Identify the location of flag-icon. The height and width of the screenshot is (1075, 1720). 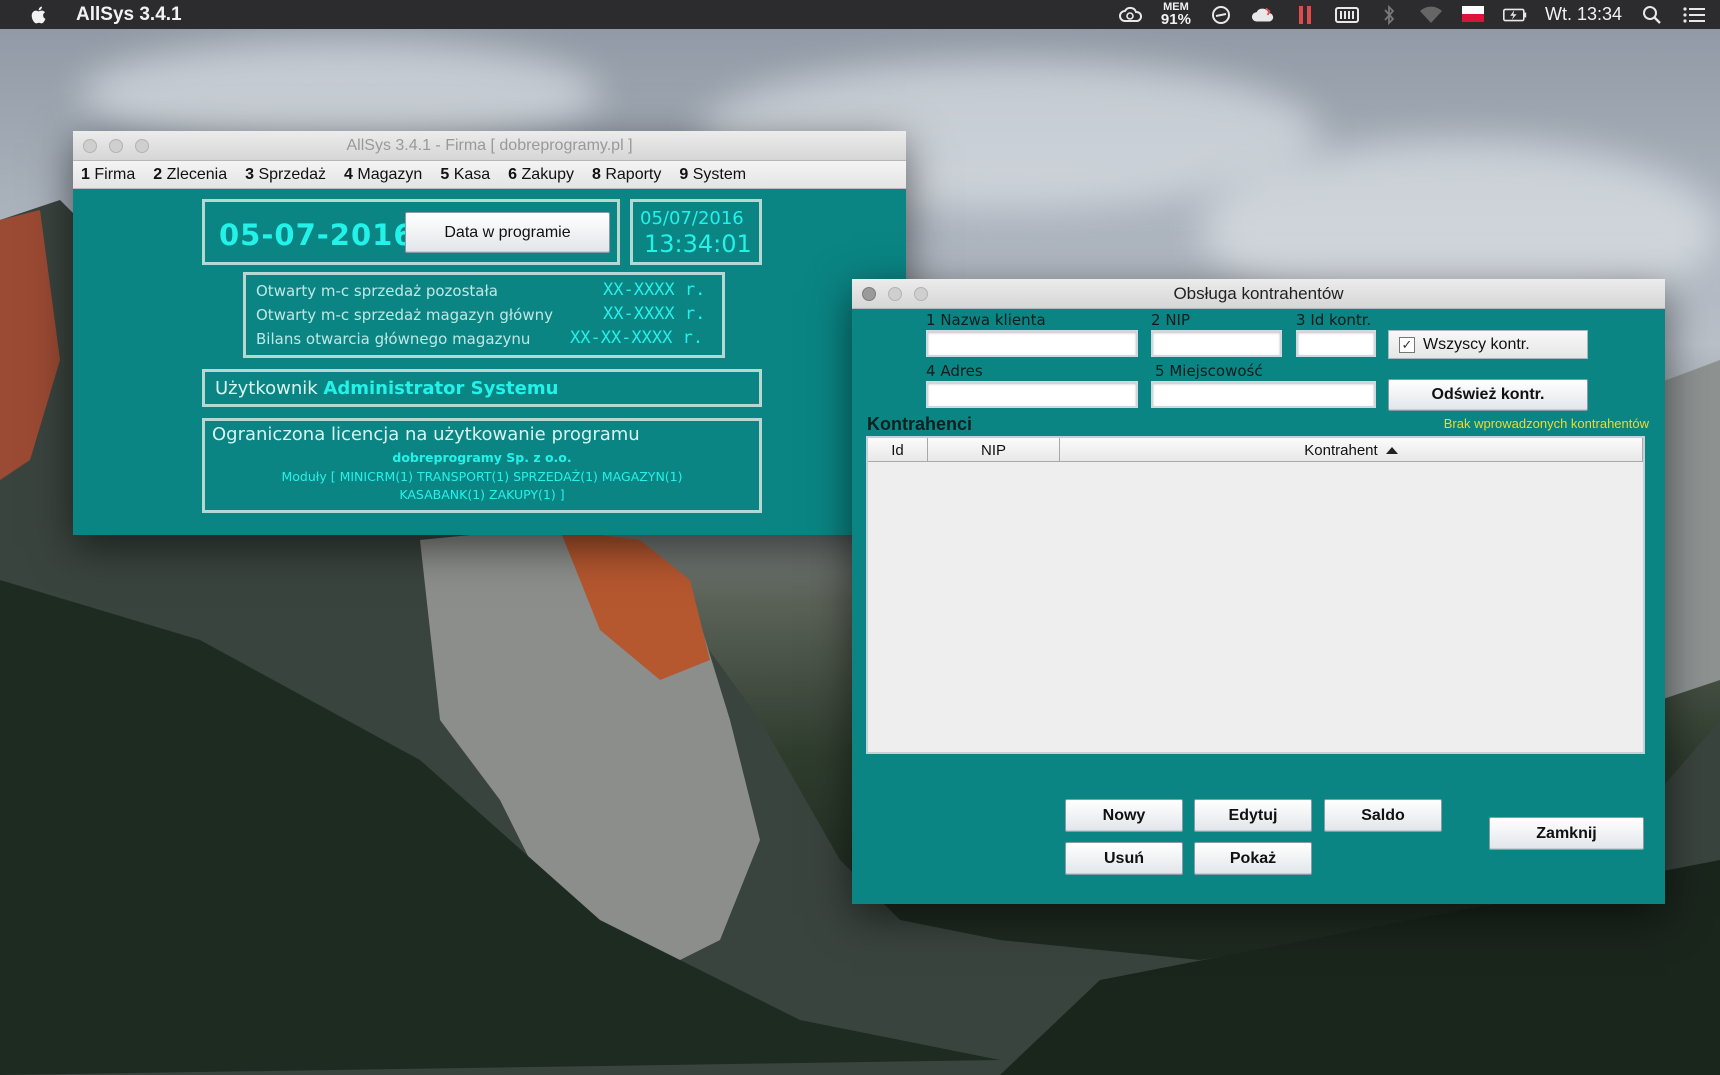
(1473, 15).